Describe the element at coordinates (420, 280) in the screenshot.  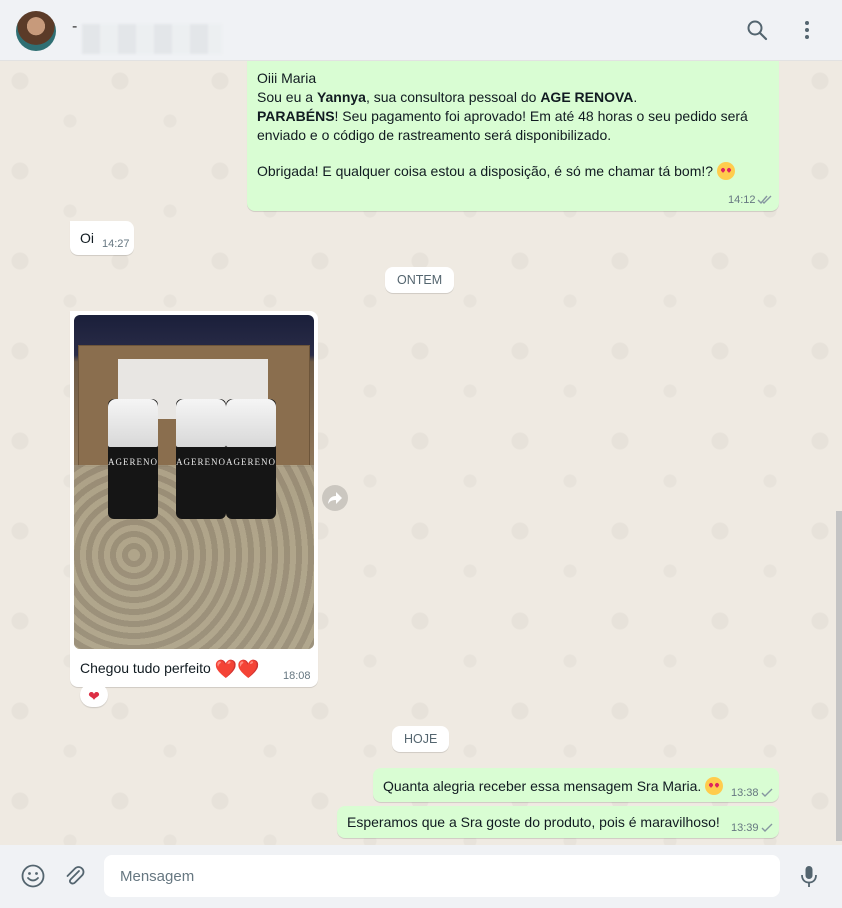
I see `date-divider: ONTEM` at that location.